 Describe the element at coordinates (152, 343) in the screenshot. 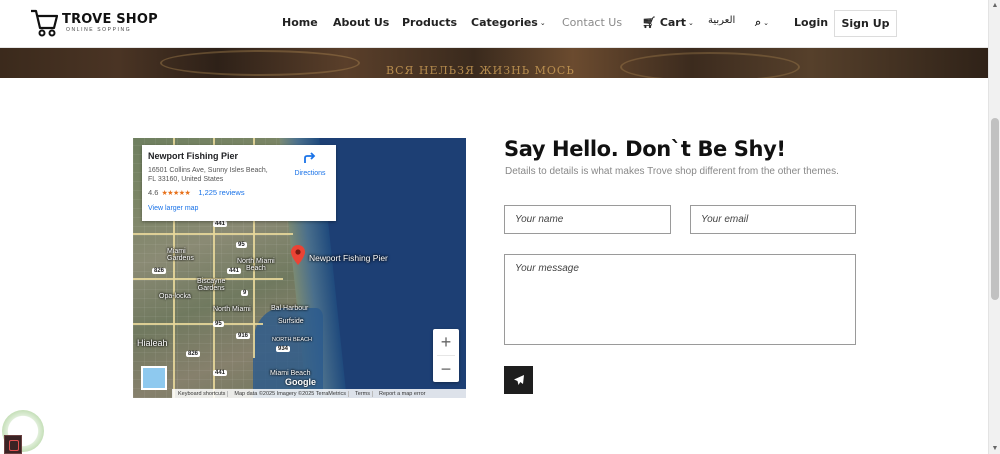

I see `map-city-label: Hialeah` at that location.